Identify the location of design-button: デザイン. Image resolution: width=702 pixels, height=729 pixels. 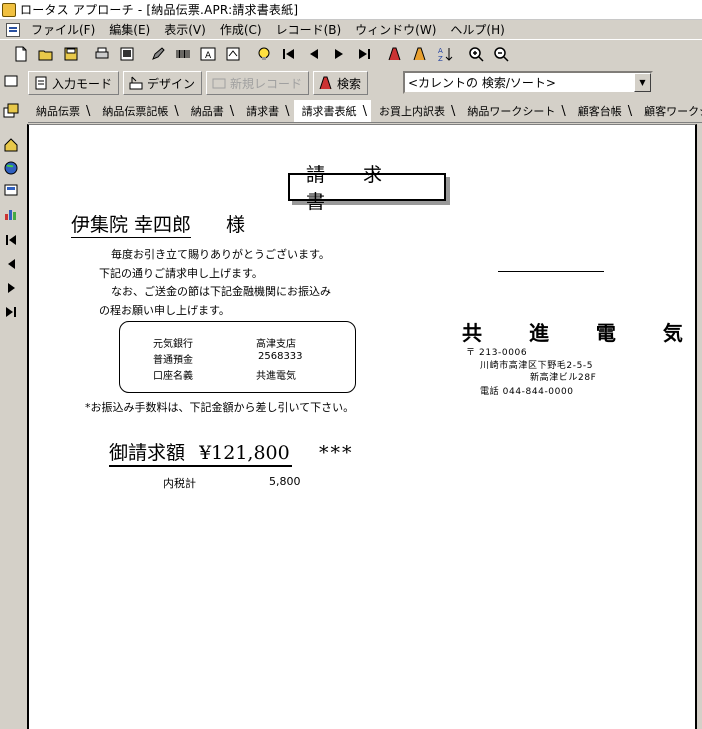
(163, 83).